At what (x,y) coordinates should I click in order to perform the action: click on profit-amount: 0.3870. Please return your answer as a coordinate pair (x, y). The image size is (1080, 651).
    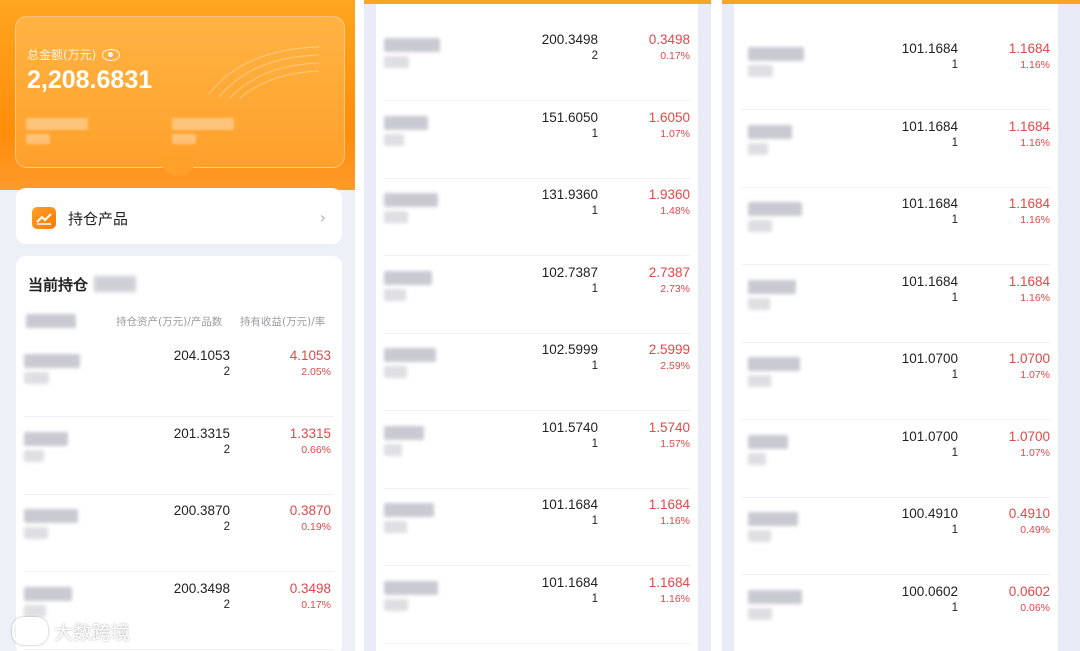
    Looking at the image, I should click on (310, 510).